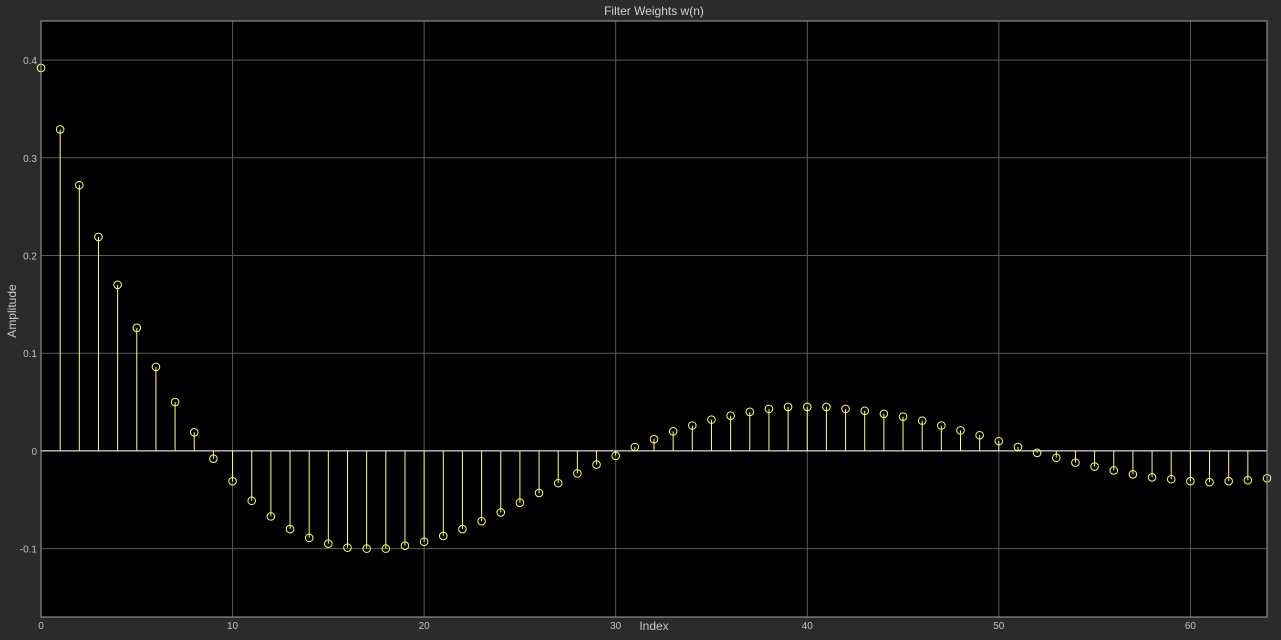 This screenshot has height=640, width=1281. I want to click on chart-title: Filter Weights w(n), so click(654, 11).